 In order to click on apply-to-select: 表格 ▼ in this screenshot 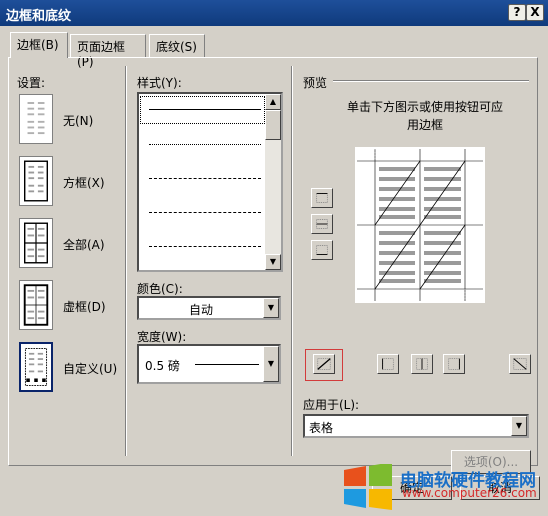, I will do `click(416, 426)`.